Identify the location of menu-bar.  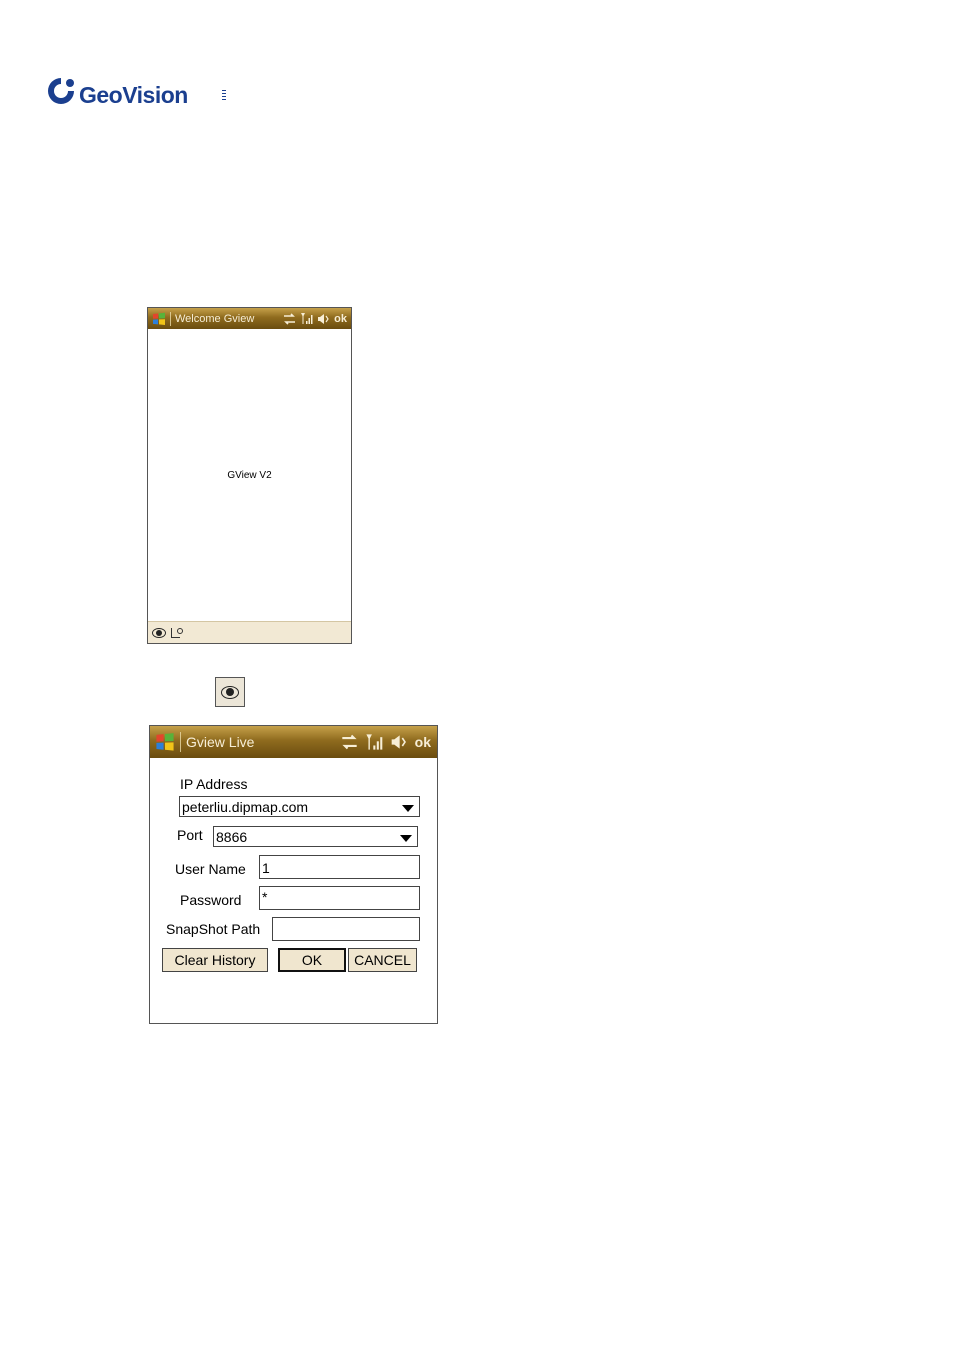
(249, 632).